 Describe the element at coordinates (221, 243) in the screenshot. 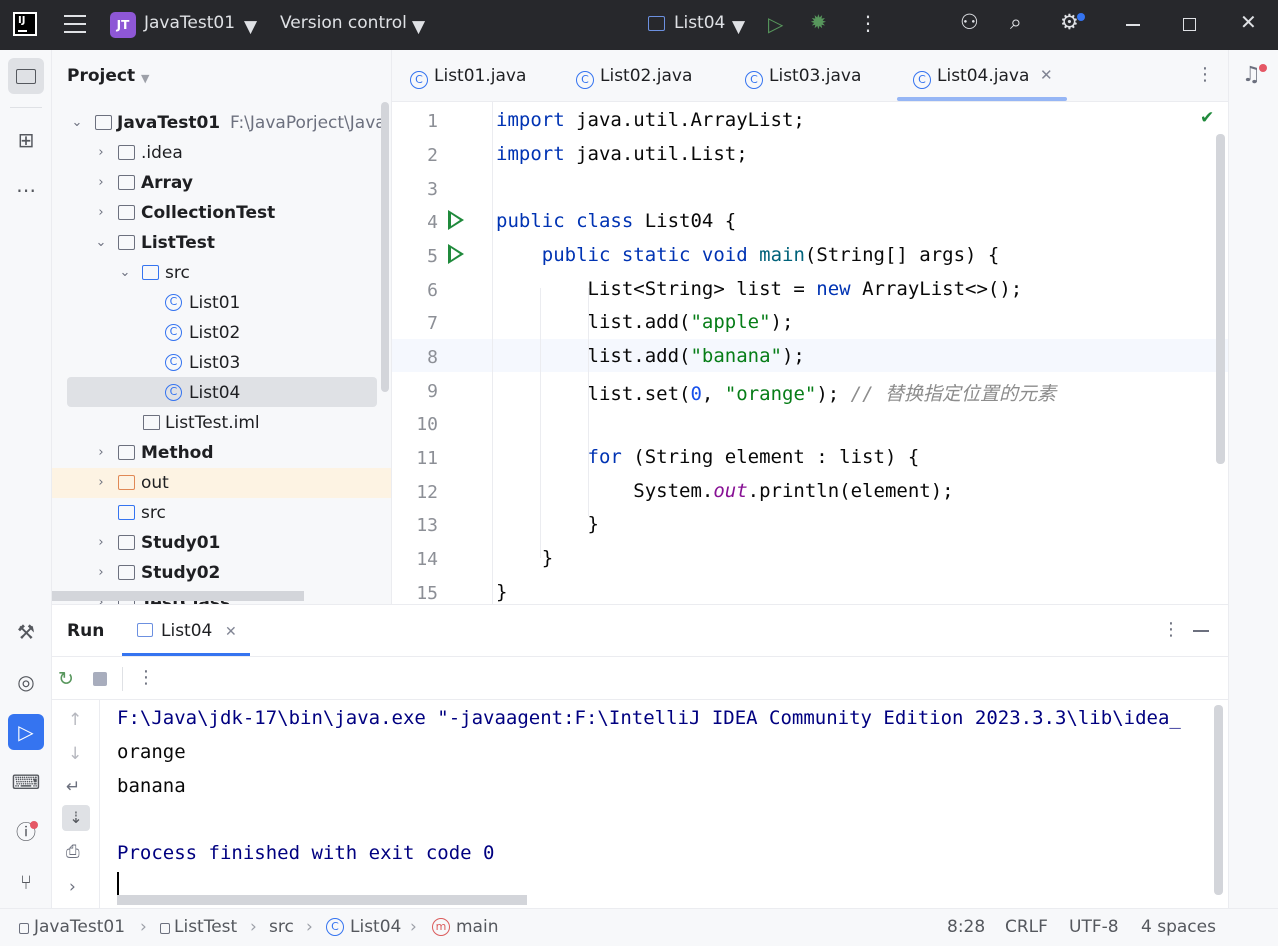

I see `tree-item: ⌄ ListTest` at that location.